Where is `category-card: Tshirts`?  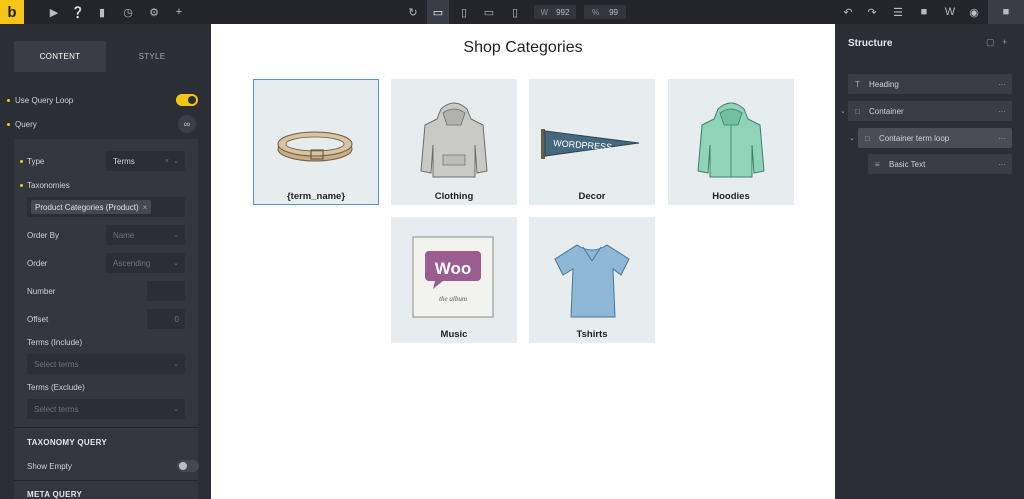 category-card: Tshirts is located at coordinates (592, 280).